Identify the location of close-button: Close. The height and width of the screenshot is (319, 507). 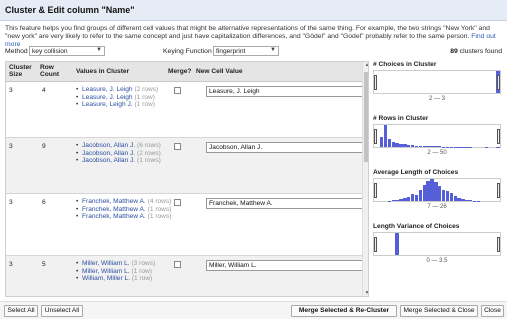
(492, 311).